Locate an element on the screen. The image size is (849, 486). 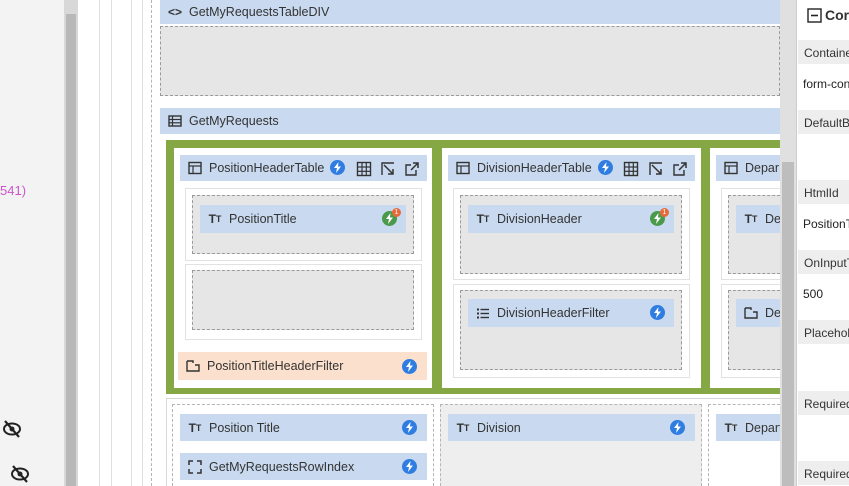
prop-value: PositionT is located at coordinates (826, 224).